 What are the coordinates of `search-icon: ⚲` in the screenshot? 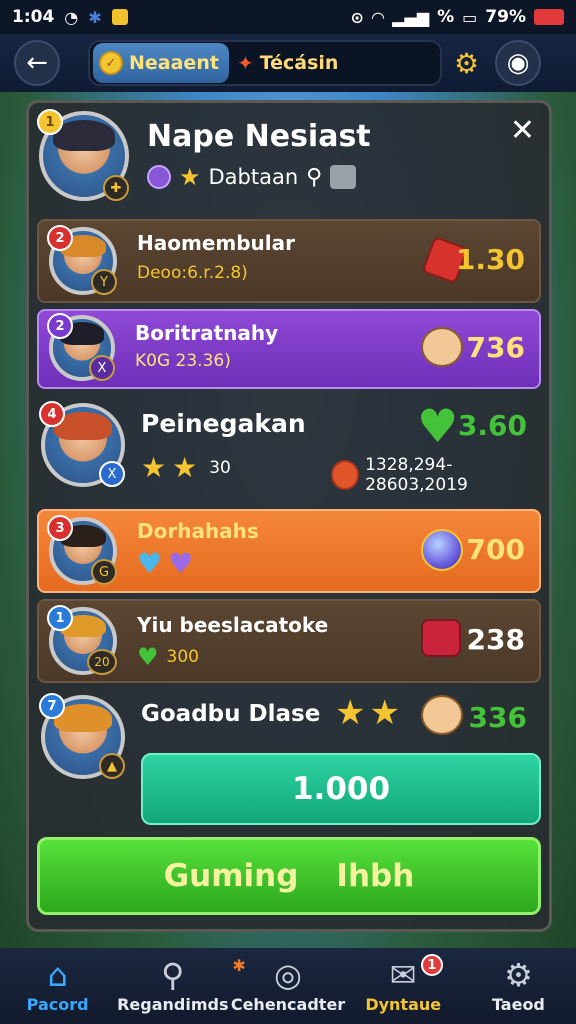 It's located at (173, 974).